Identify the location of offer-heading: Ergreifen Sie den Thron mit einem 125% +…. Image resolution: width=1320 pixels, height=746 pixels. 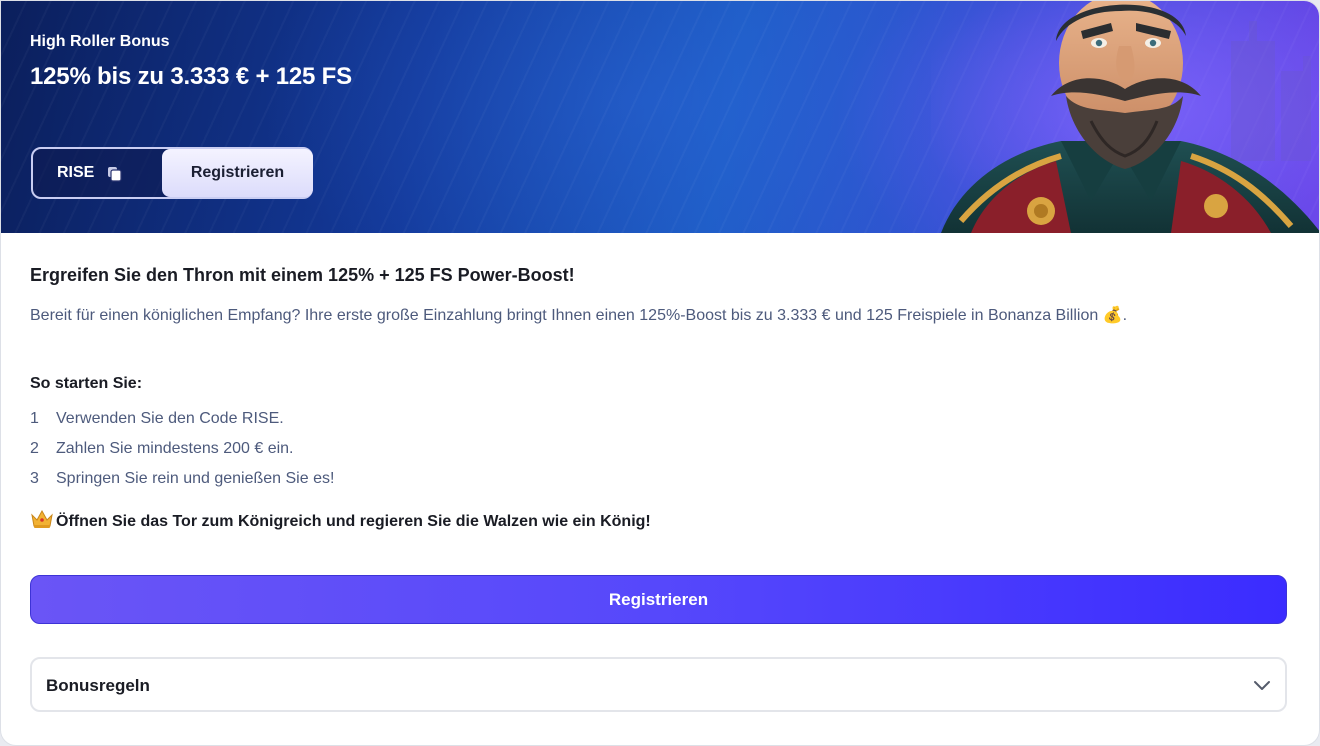
(302, 275).